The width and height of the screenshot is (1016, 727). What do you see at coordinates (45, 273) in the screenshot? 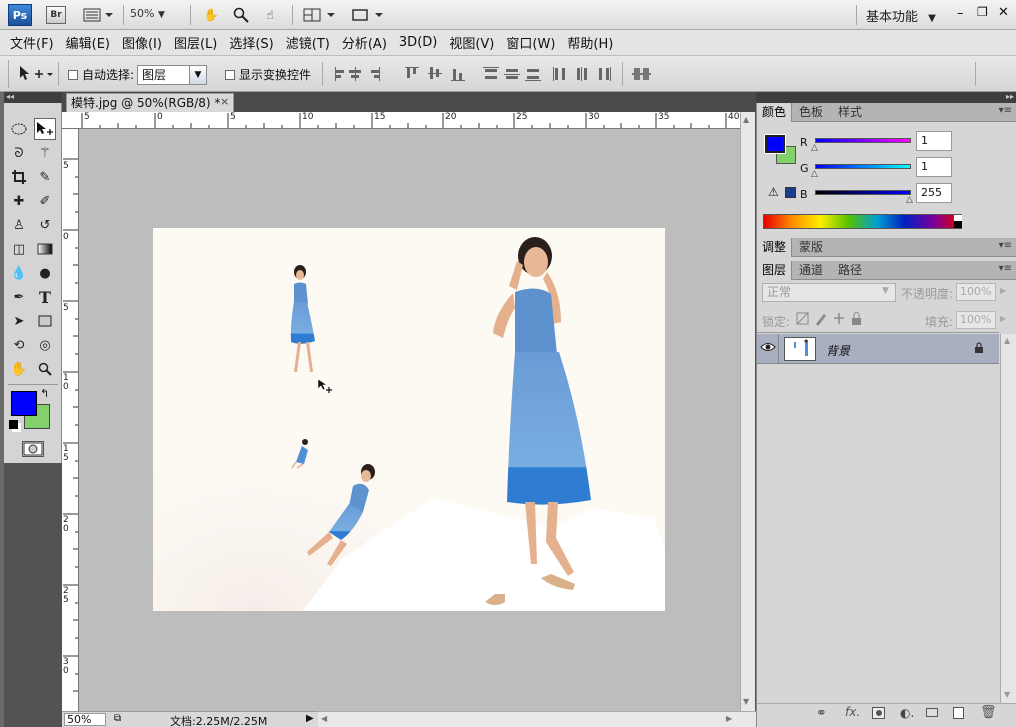
I see `dodge-tool-icon: ●` at bounding box center [45, 273].